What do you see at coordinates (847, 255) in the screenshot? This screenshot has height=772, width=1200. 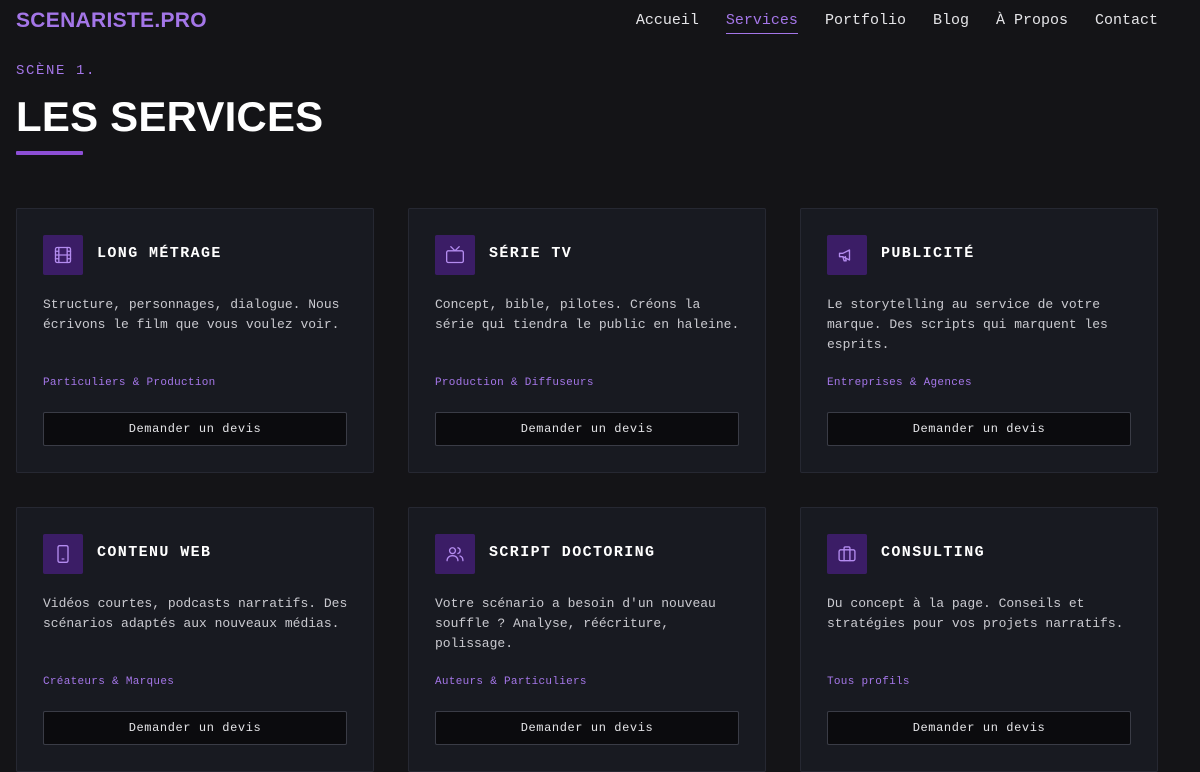 I see `megaphone-icon` at bounding box center [847, 255].